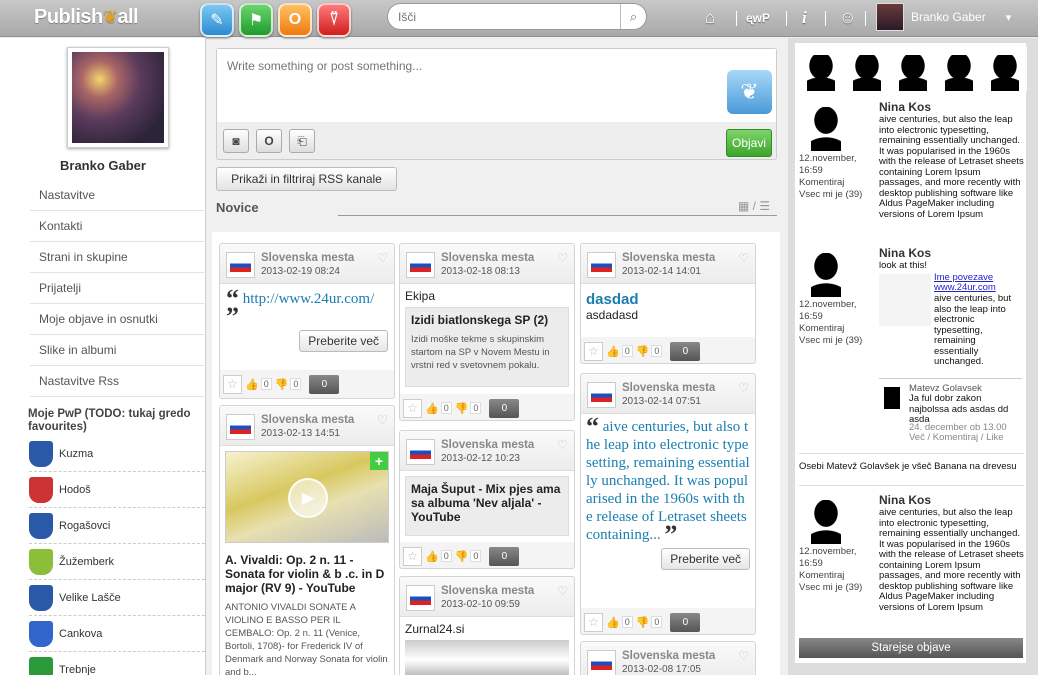  Describe the element at coordinates (117, 663) in the screenshot. I see `favourite-item: Trebnje` at that location.